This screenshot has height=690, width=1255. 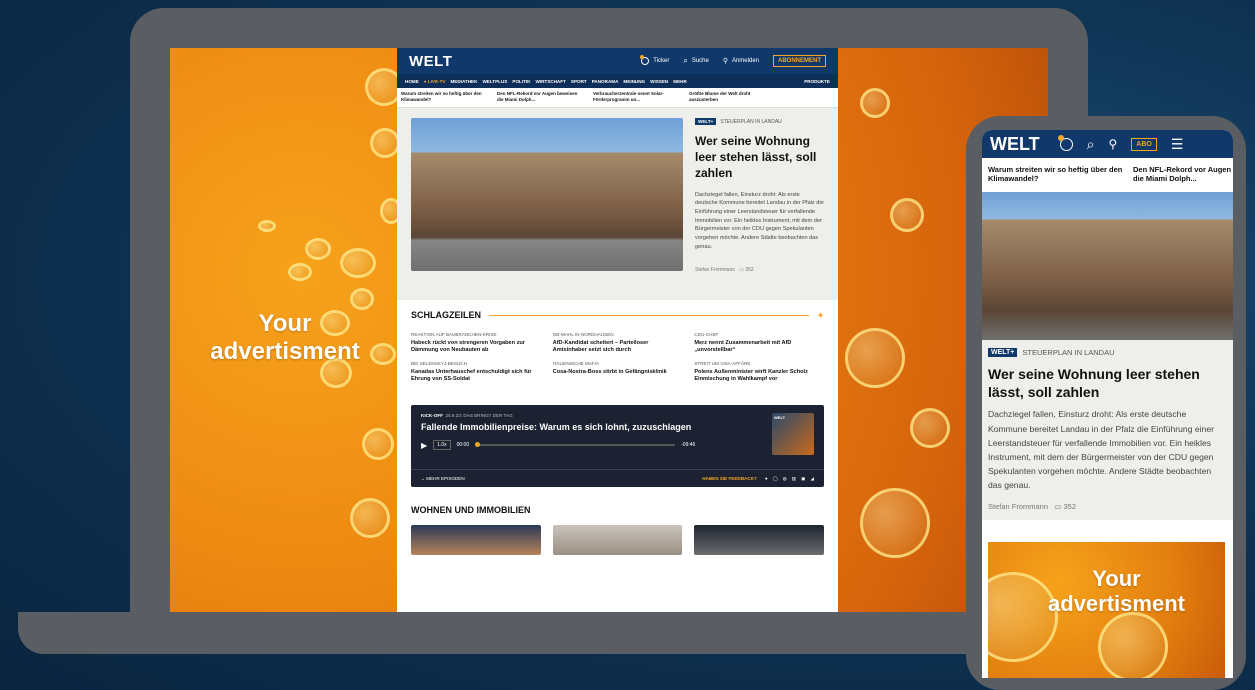 What do you see at coordinates (785, 479) in the screenshot?
I see `podcasts-icon: ◍` at bounding box center [785, 479].